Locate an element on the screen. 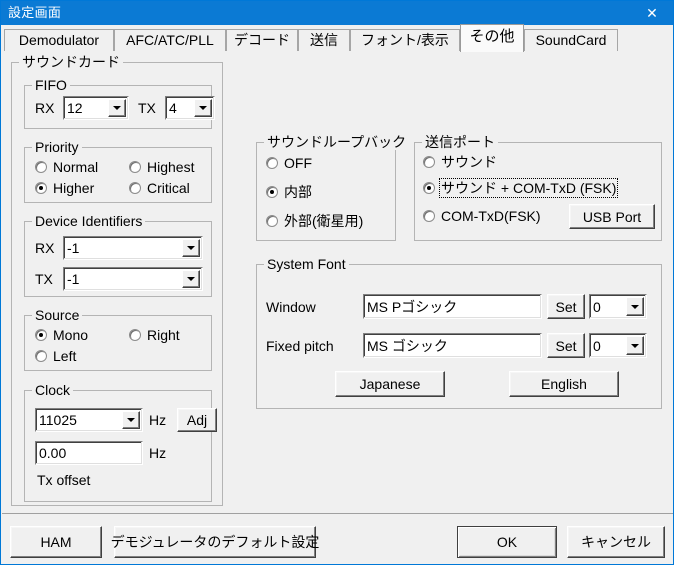  radio-txport-com: COM-TxD(FSK) is located at coordinates (482, 216).